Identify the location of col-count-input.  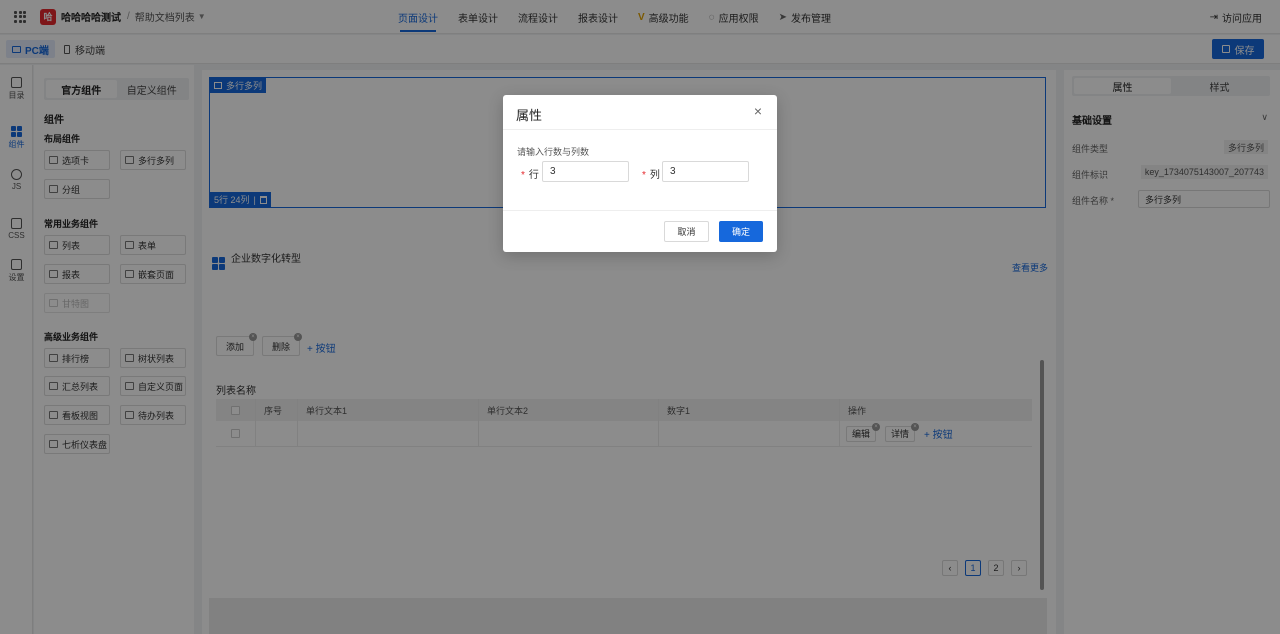
(705, 171).